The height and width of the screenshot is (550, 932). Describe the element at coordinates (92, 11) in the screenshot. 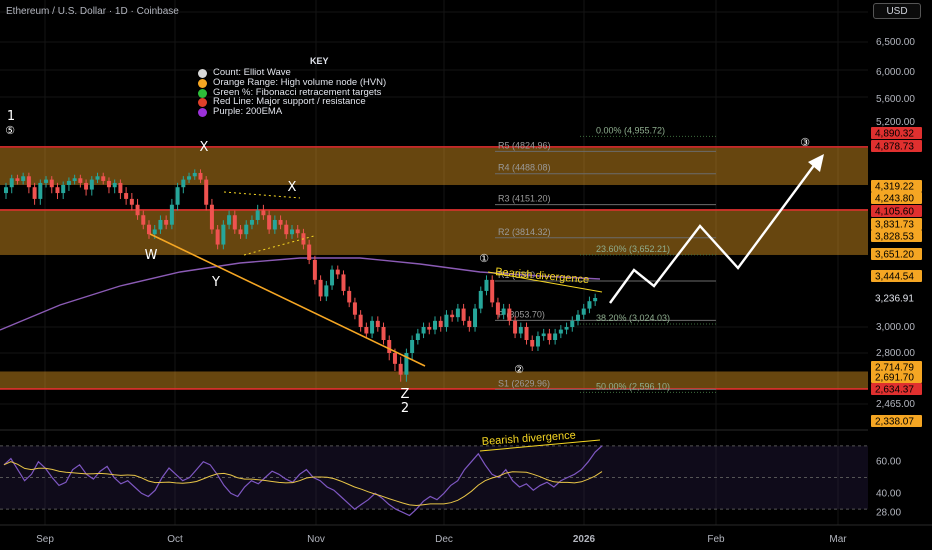

I see `symbol-title: Ethereum / U.S. Dollar · 1D · Coinbase` at that location.